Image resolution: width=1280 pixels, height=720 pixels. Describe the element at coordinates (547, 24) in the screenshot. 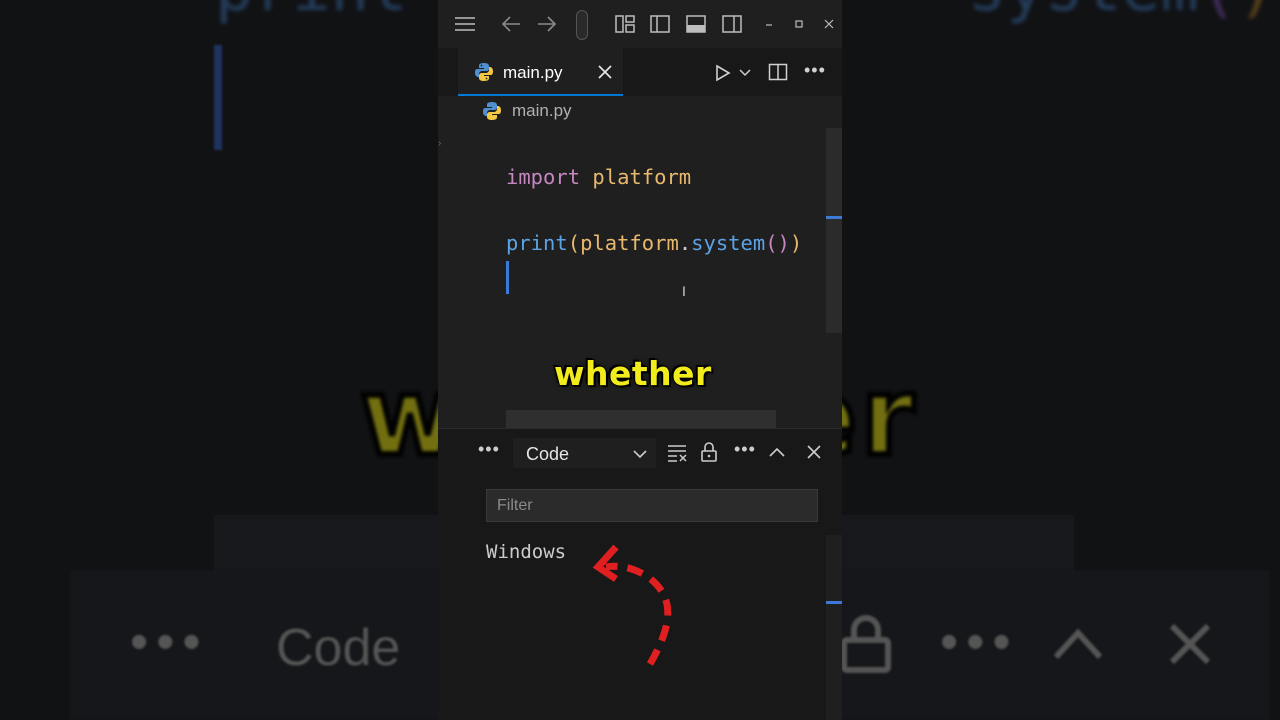

I see `forward-arrow-icon` at that location.